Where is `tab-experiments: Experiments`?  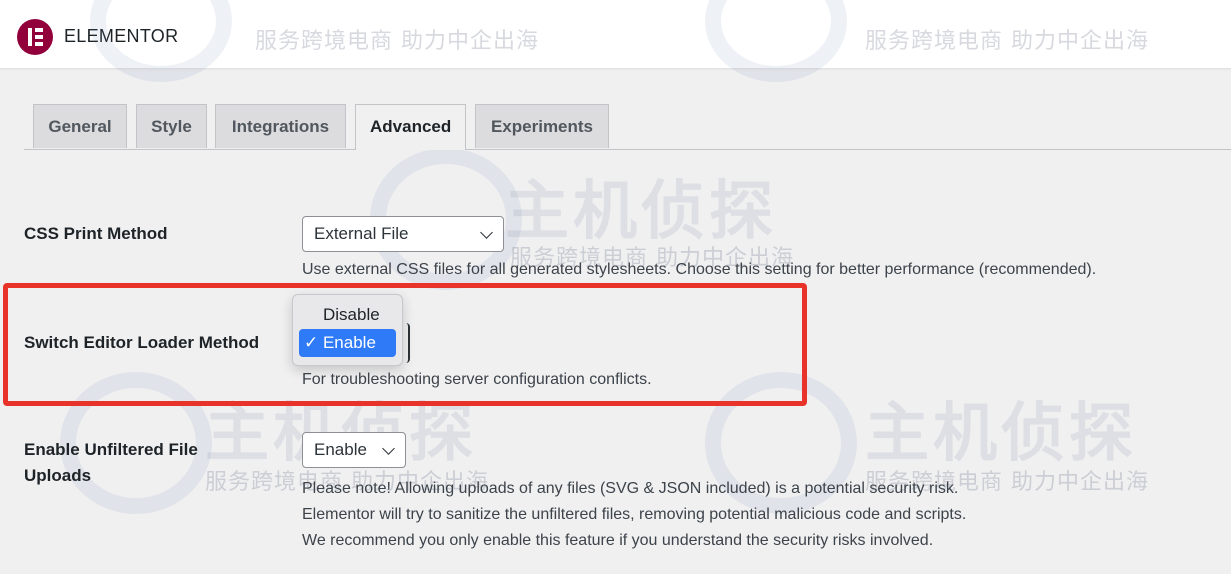 tab-experiments: Experiments is located at coordinates (542, 126).